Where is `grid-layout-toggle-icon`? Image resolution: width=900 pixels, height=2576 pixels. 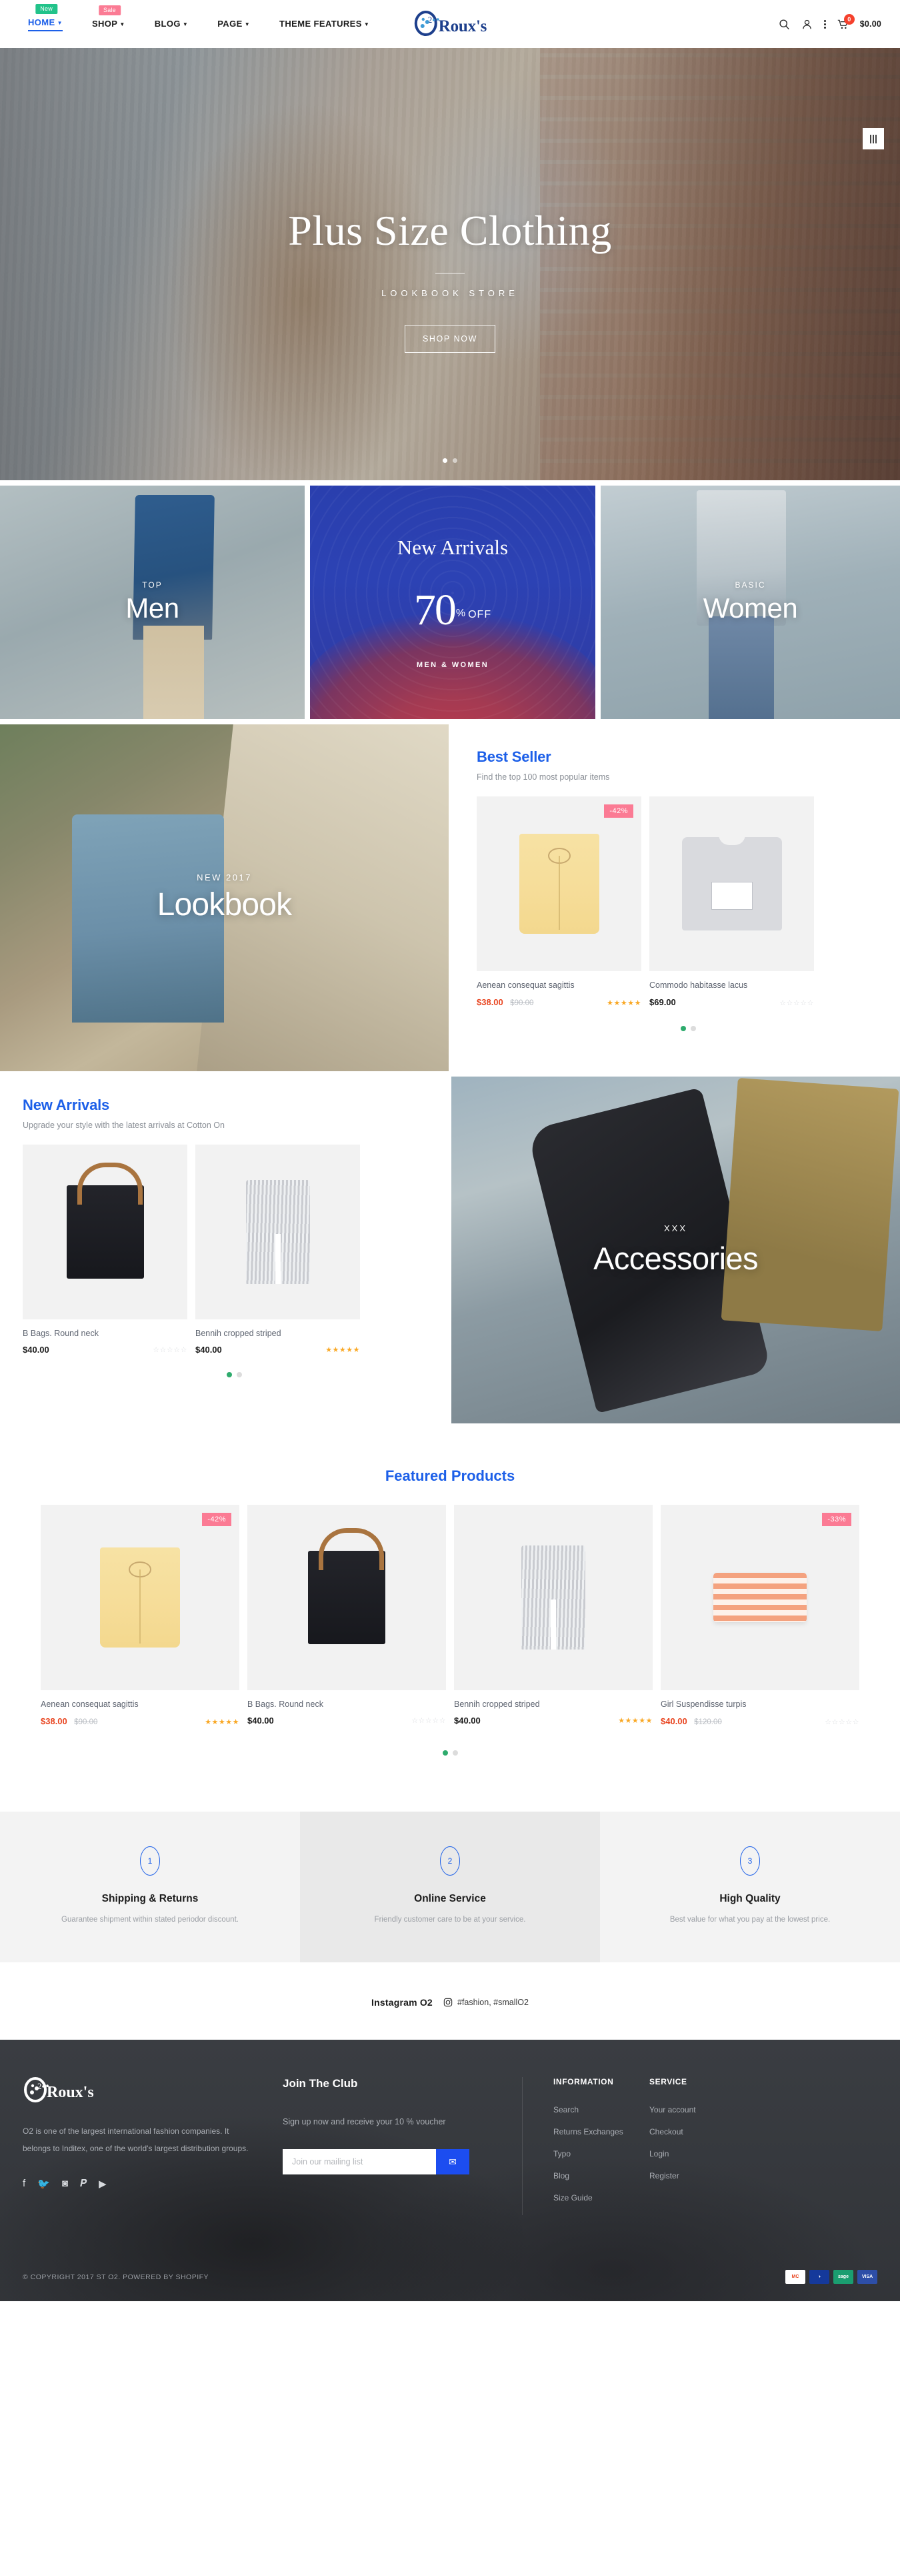
grid-layout-toggle-icon is located at coordinates (873, 139).